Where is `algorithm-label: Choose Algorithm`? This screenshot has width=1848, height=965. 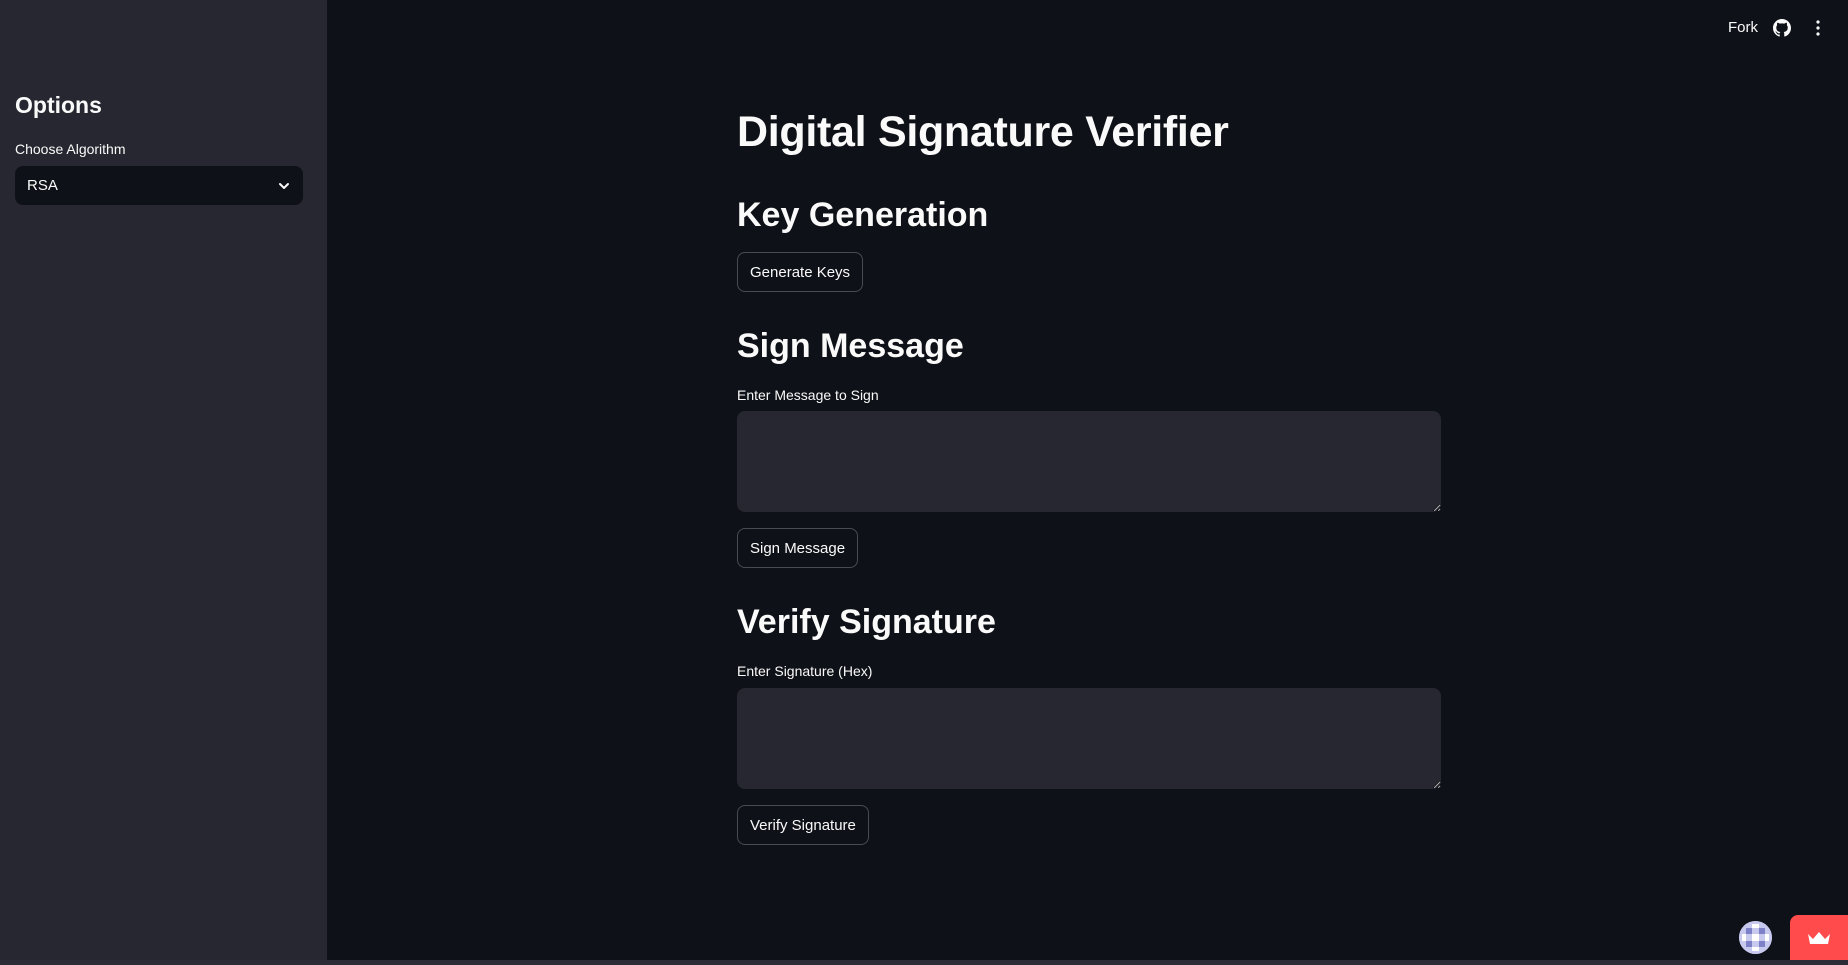 algorithm-label: Choose Algorithm is located at coordinates (70, 149).